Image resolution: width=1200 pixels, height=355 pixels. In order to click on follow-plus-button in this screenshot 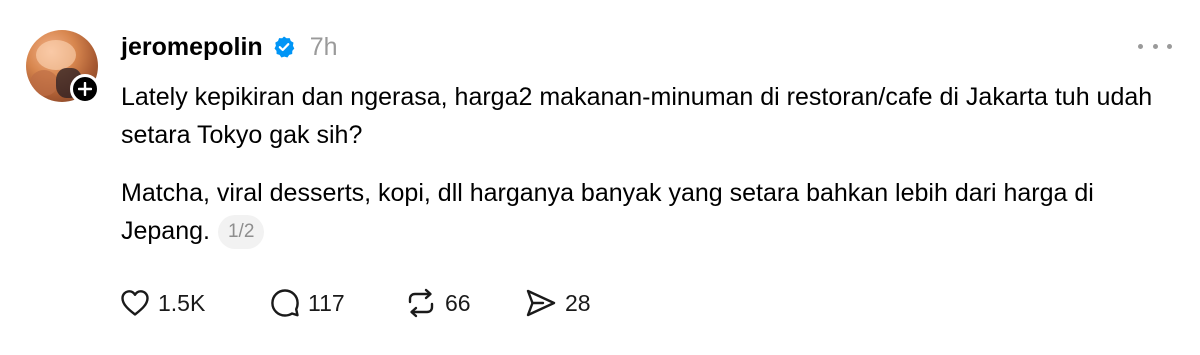, I will do `click(85, 89)`.